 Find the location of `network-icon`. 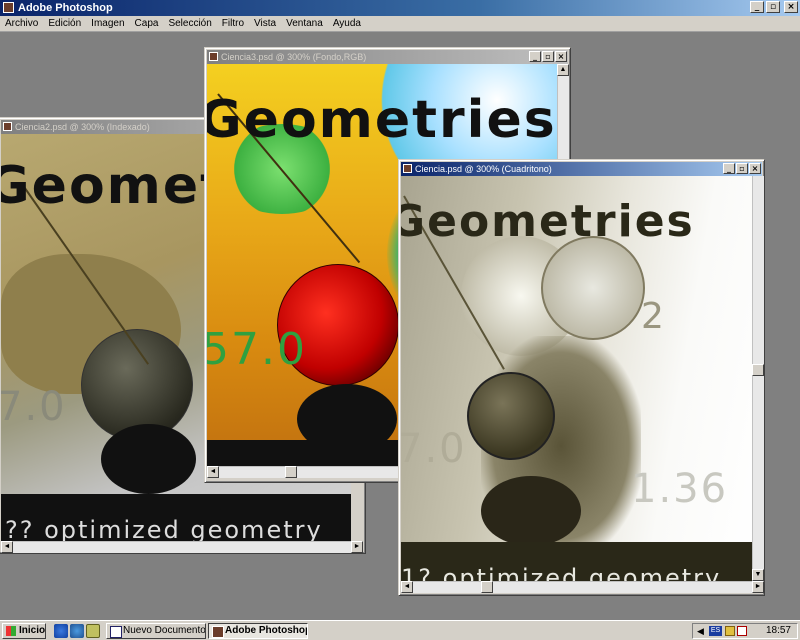

network-icon is located at coordinates (730, 631).